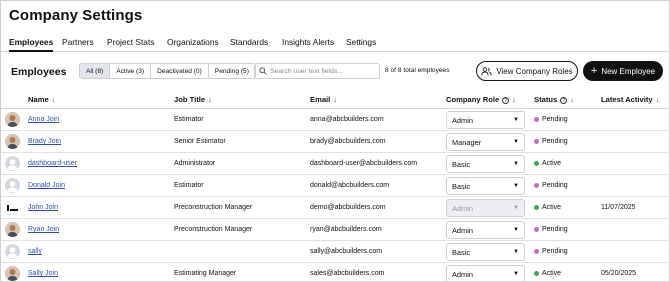 The width and height of the screenshot is (670, 282). Describe the element at coordinates (350, 185) in the screenshot. I see `email: donald@abcbuilders.com` at that location.